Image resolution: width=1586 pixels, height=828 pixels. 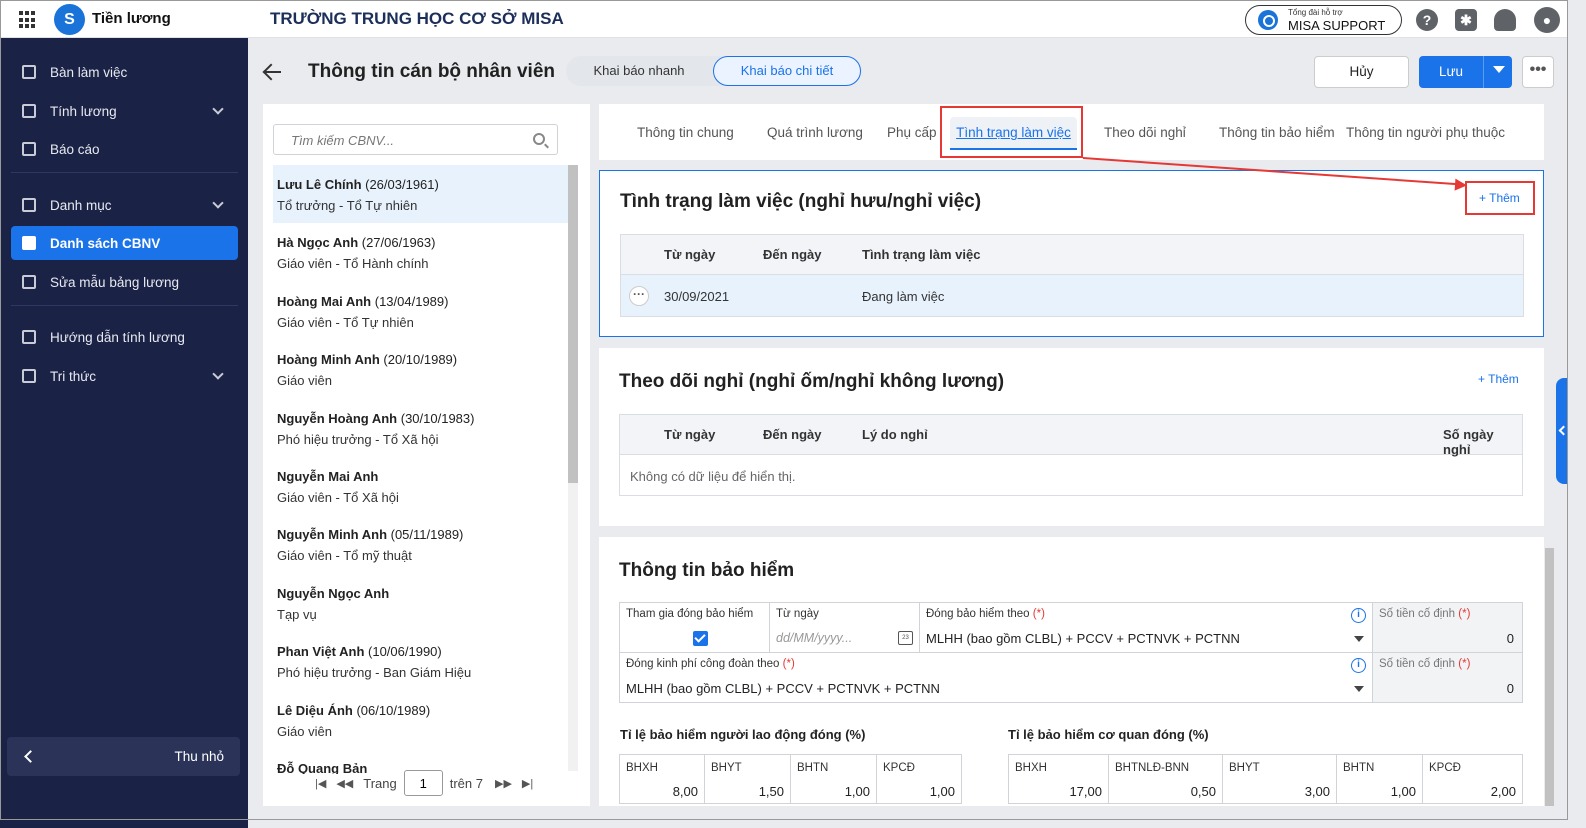 What do you see at coordinates (403, 652) in the screenshot?
I see `employee-dob: (10/06/1990)` at bounding box center [403, 652].